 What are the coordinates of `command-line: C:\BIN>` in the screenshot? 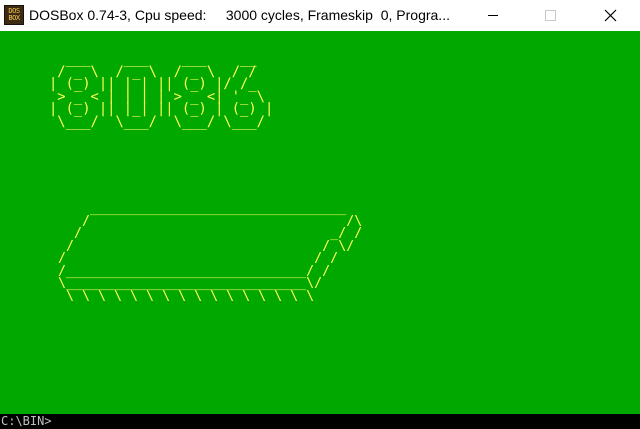 It's located at (320, 421).